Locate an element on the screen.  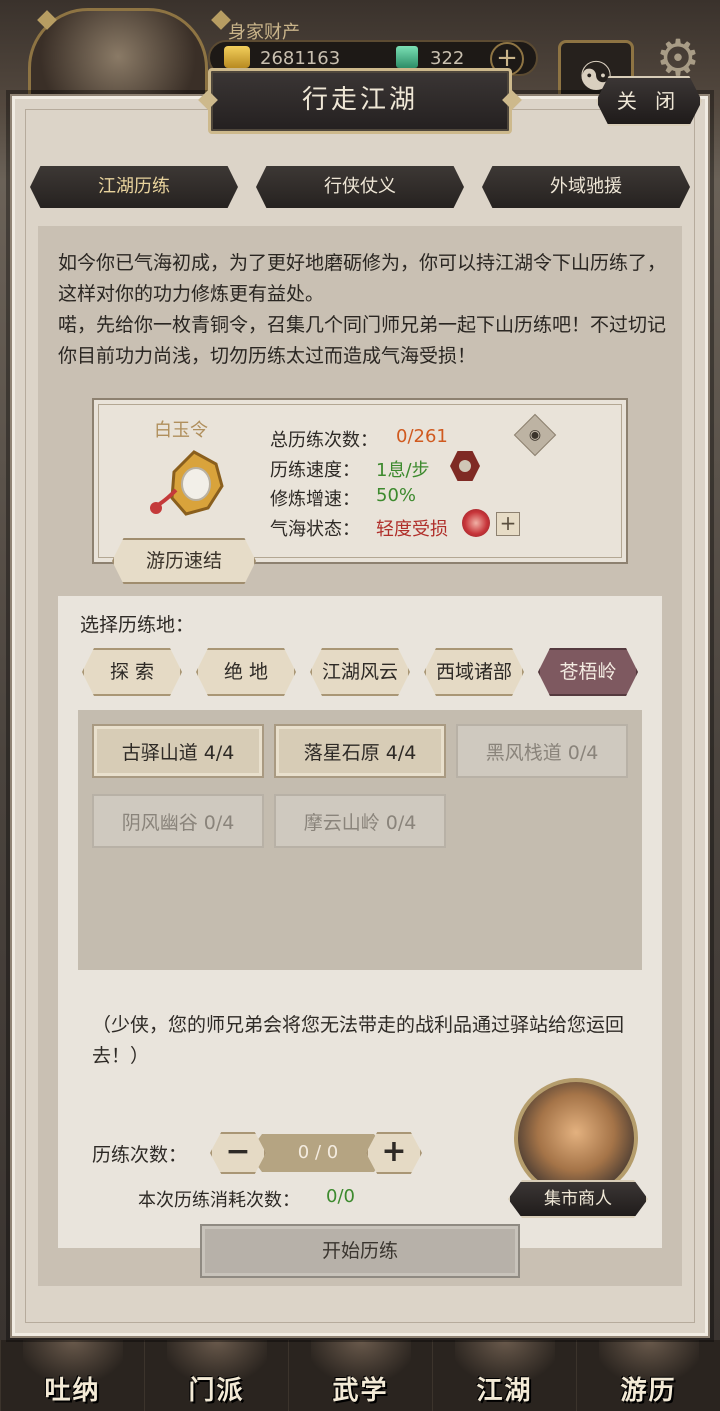
nav-label: 门派 is located at coordinates (216, 1391).